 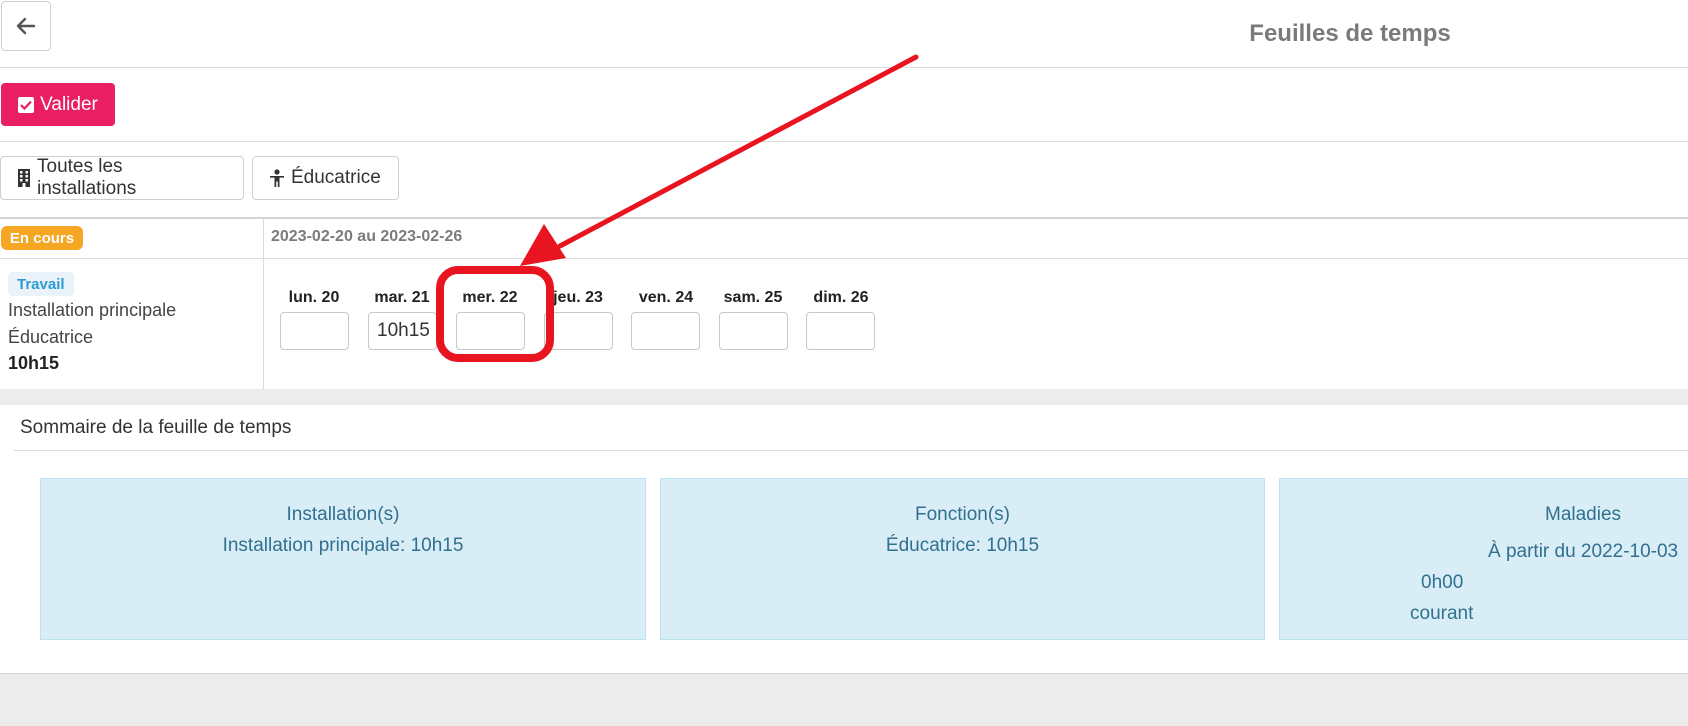 What do you see at coordinates (844, 258) in the screenshot?
I see `table-header-divider` at bounding box center [844, 258].